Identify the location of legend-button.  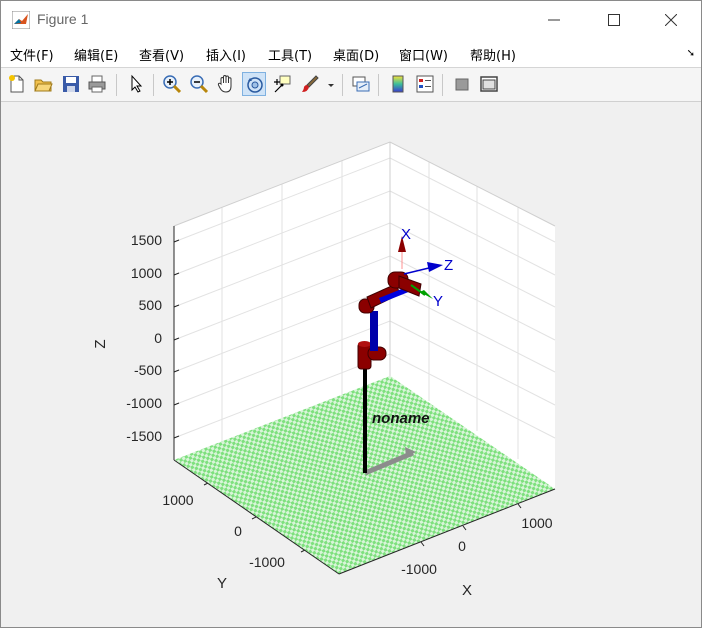
(425, 84).